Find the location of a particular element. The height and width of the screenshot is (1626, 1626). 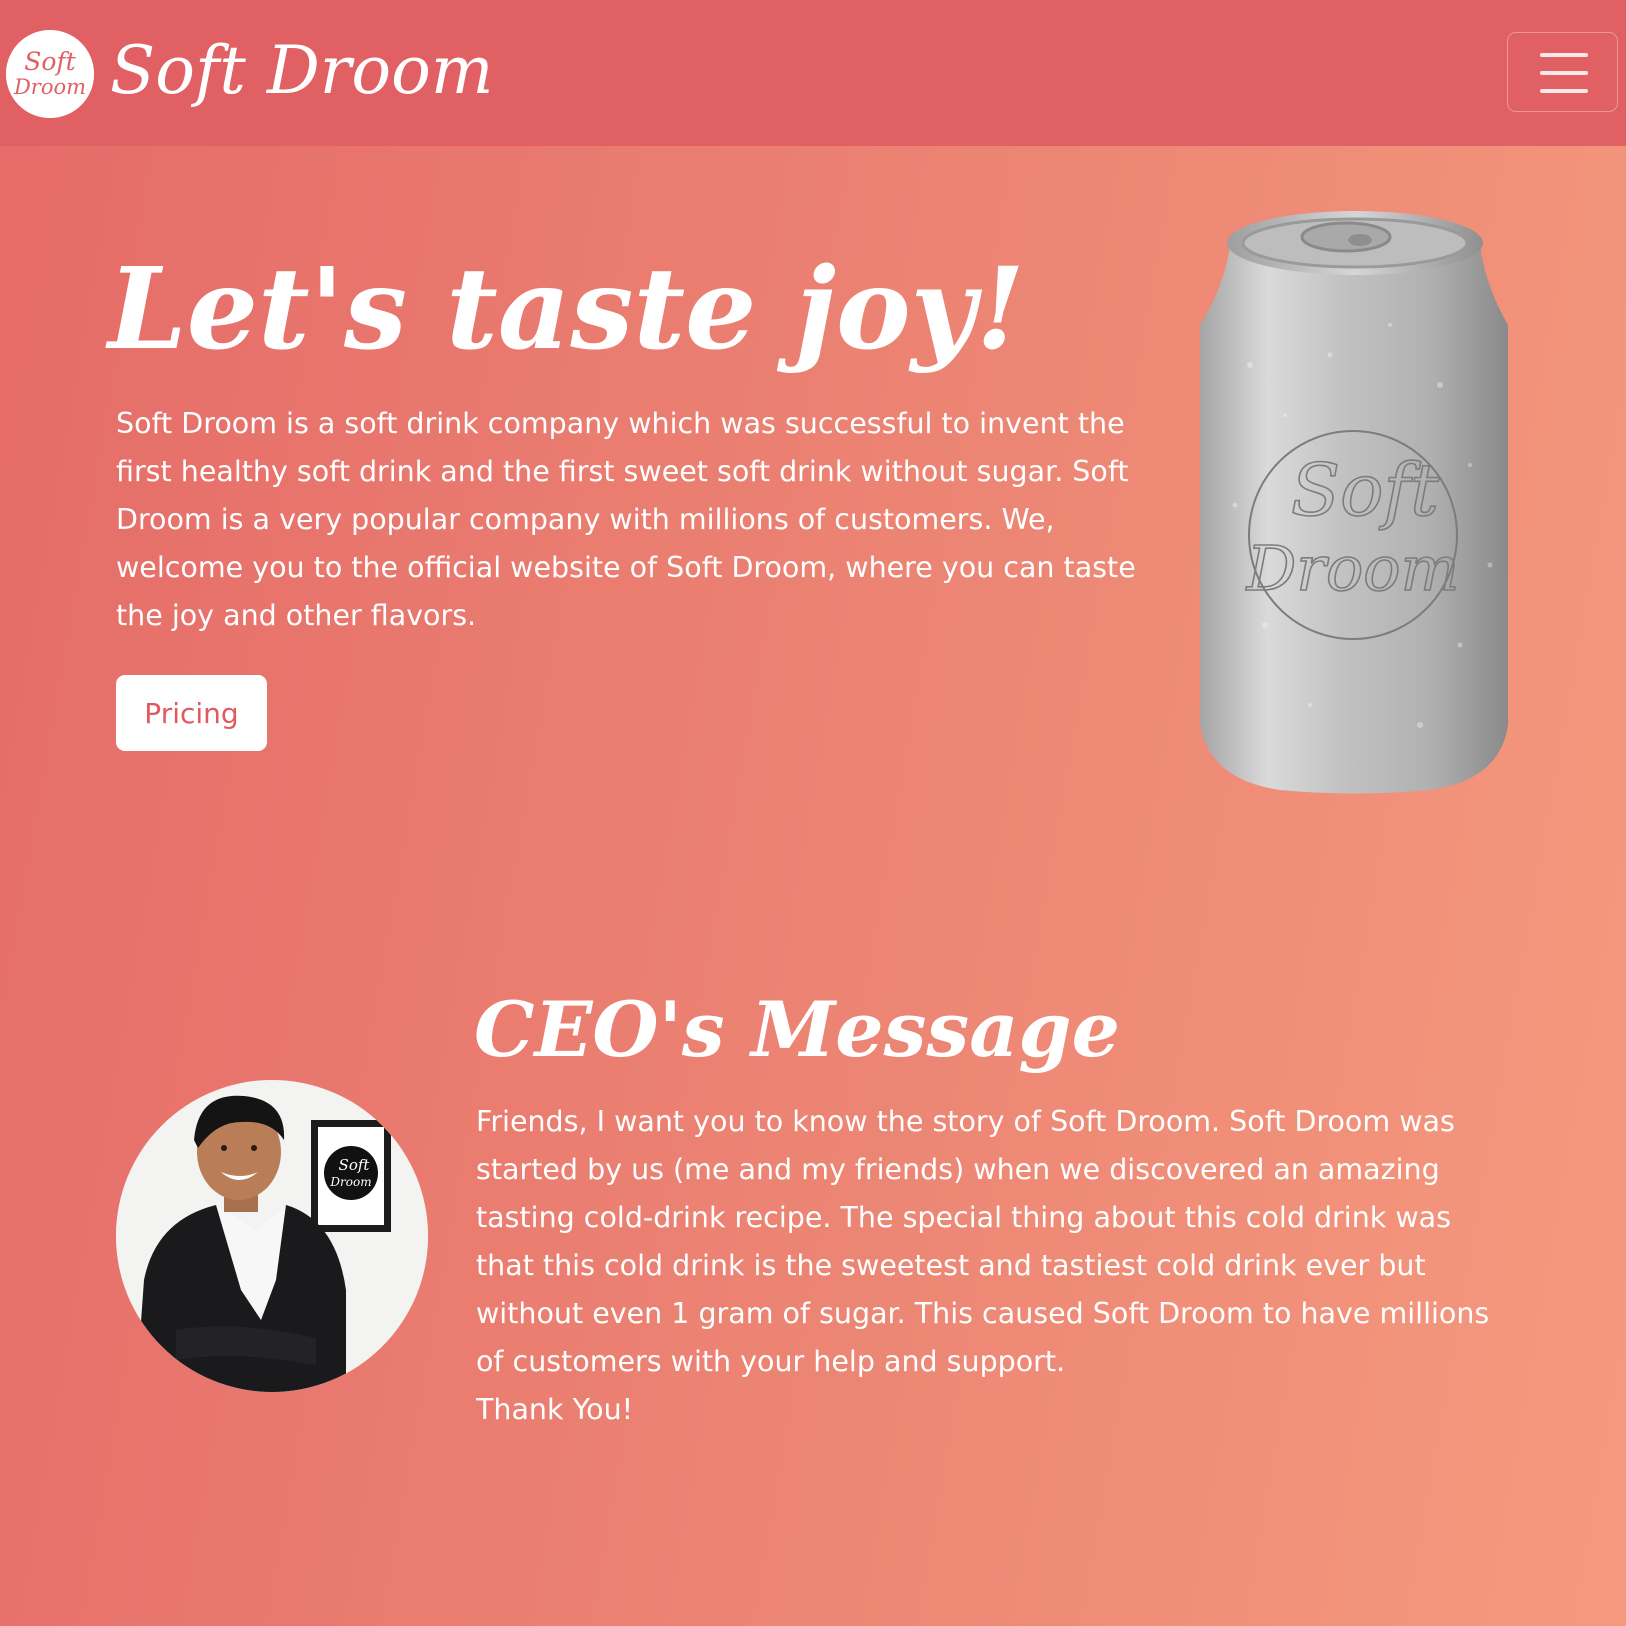

brand-logo: Soft Droom is located at coordinates (50, 74).